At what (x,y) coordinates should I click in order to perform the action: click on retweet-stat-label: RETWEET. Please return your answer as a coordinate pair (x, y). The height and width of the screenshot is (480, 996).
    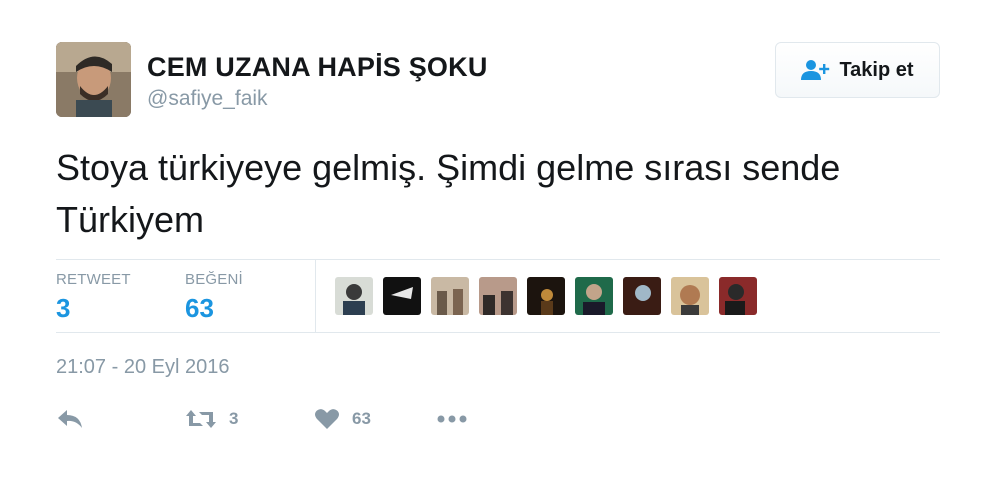
    Looking at the image, I should click on (93, 279).